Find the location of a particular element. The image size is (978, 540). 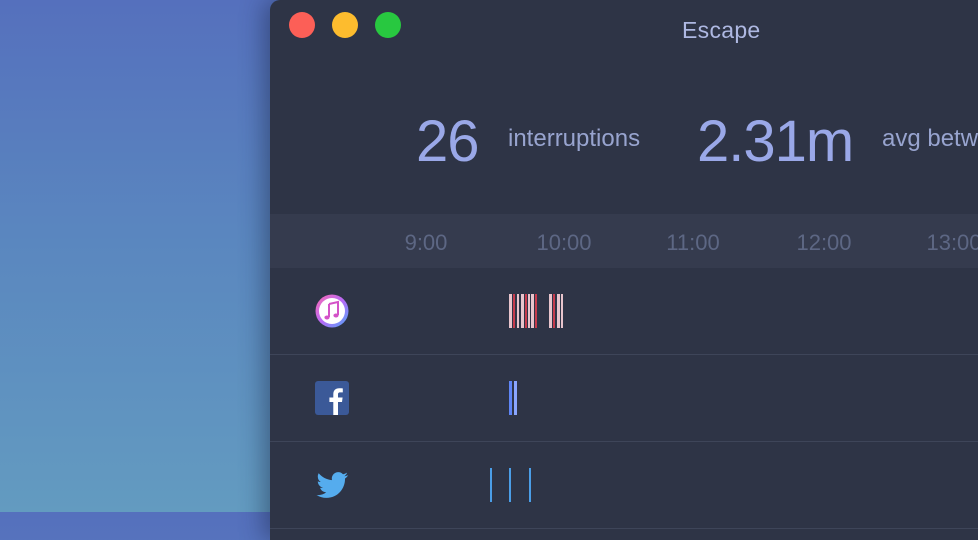

interruptions-count: 26 is located at coordinates (448, 141).